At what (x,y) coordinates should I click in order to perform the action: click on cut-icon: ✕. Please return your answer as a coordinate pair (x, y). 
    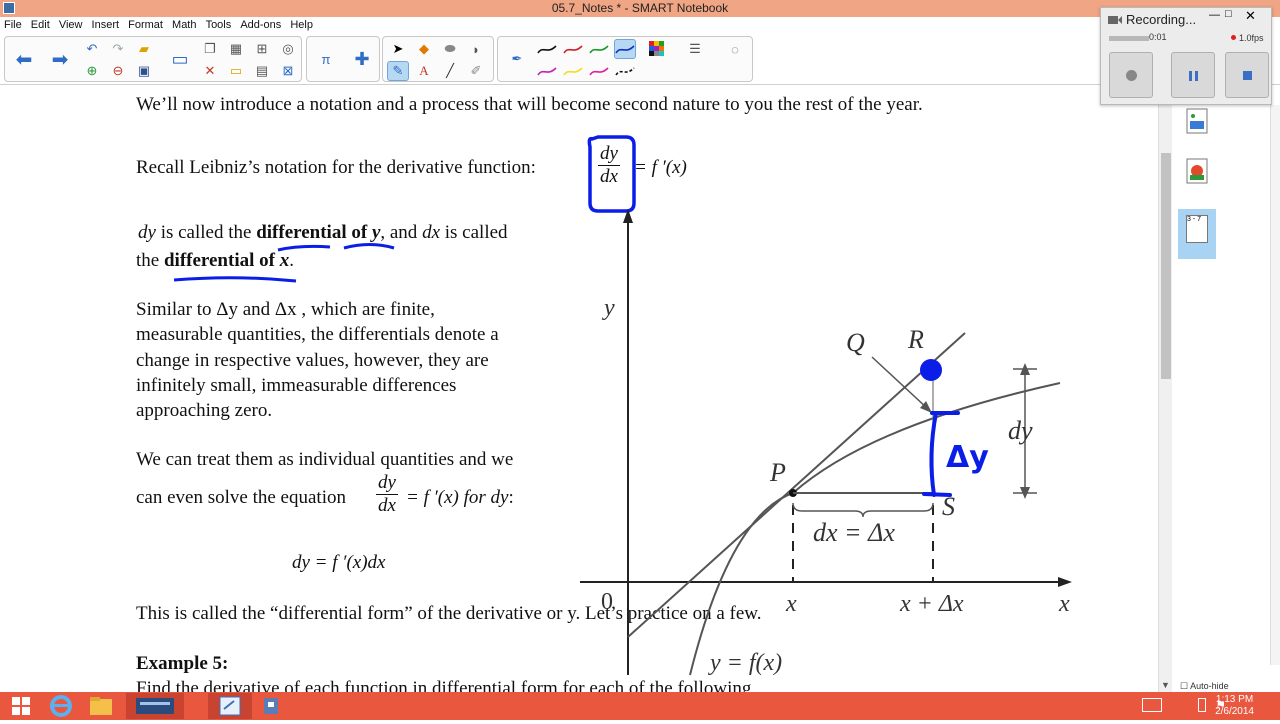
    Looking at the image, I should click on (210, 71).